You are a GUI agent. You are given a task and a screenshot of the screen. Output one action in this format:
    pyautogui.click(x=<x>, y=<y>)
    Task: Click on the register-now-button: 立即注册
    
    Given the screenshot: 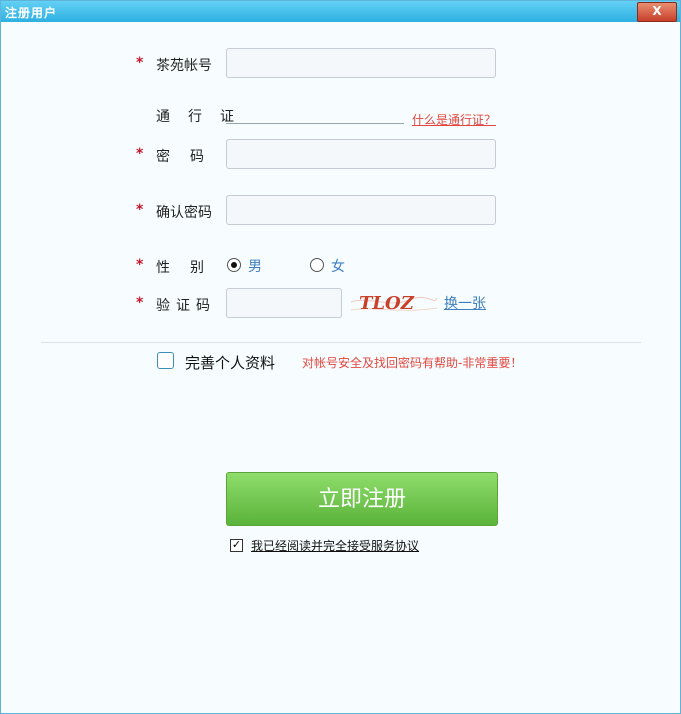 What is the action you would take?
    pyautogui.click(x=362, y=499)
    